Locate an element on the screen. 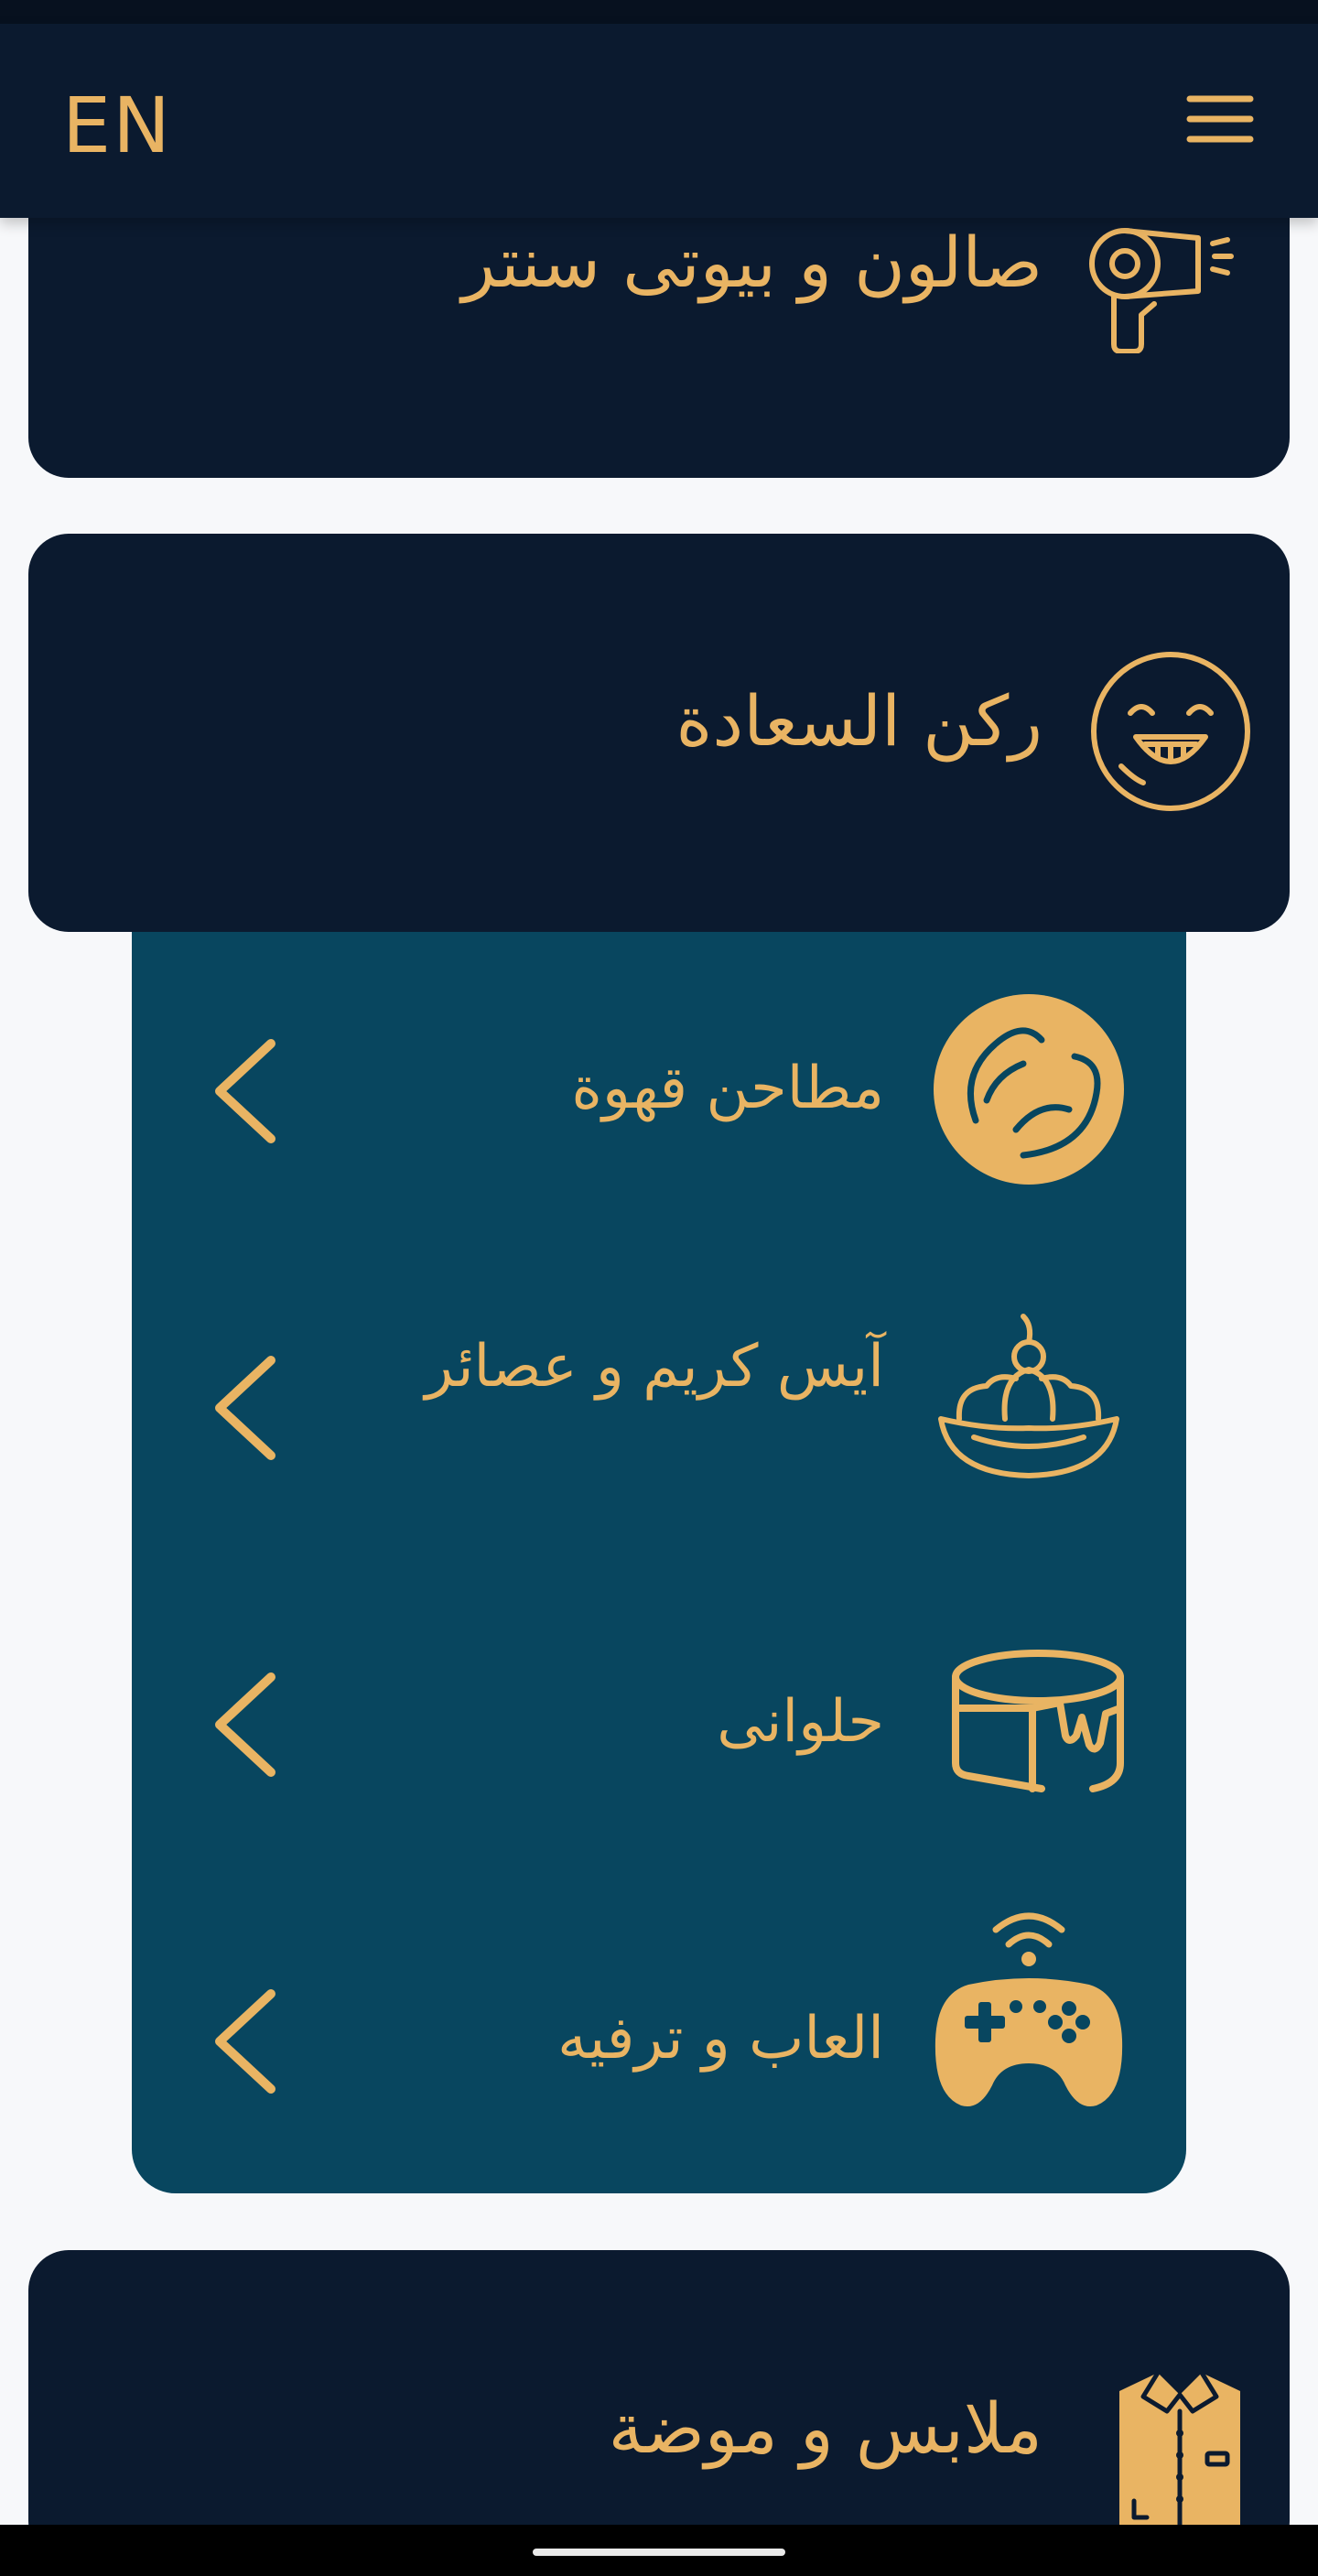  hamburger-menu-icon is located at coordinates (1220, 119).